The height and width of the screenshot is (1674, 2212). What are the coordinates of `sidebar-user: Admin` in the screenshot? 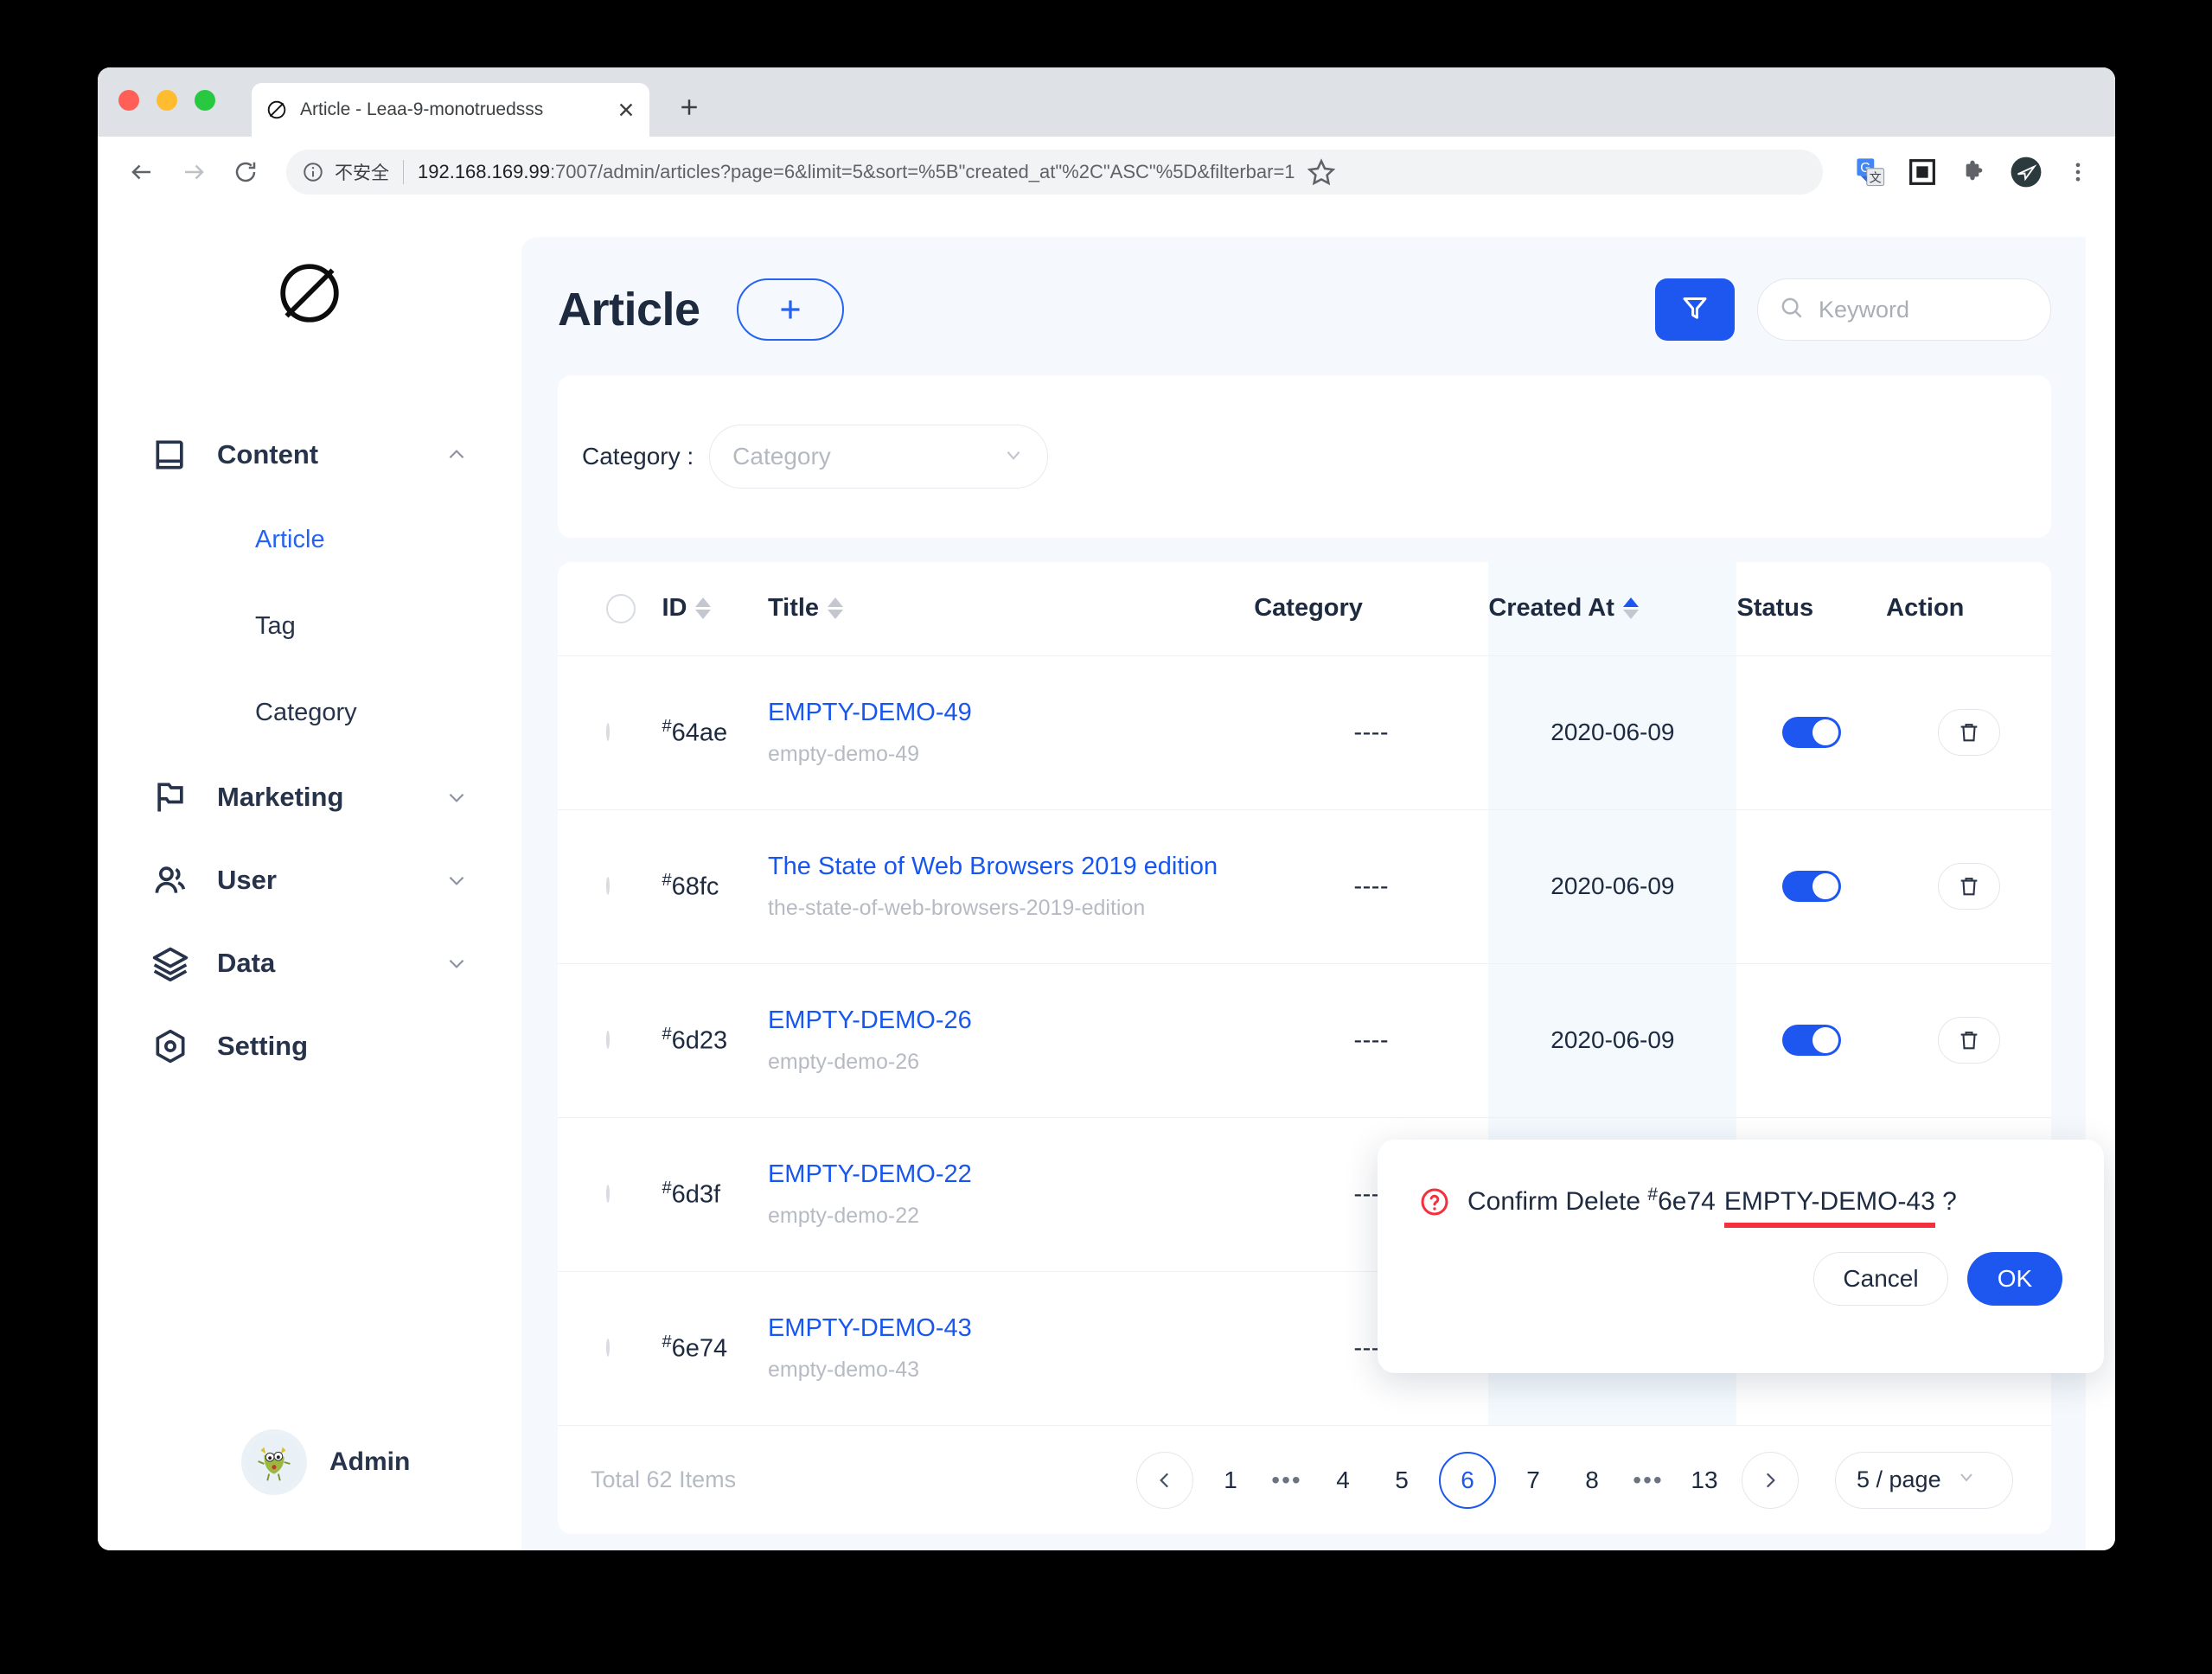 It's located at (309, 1489).